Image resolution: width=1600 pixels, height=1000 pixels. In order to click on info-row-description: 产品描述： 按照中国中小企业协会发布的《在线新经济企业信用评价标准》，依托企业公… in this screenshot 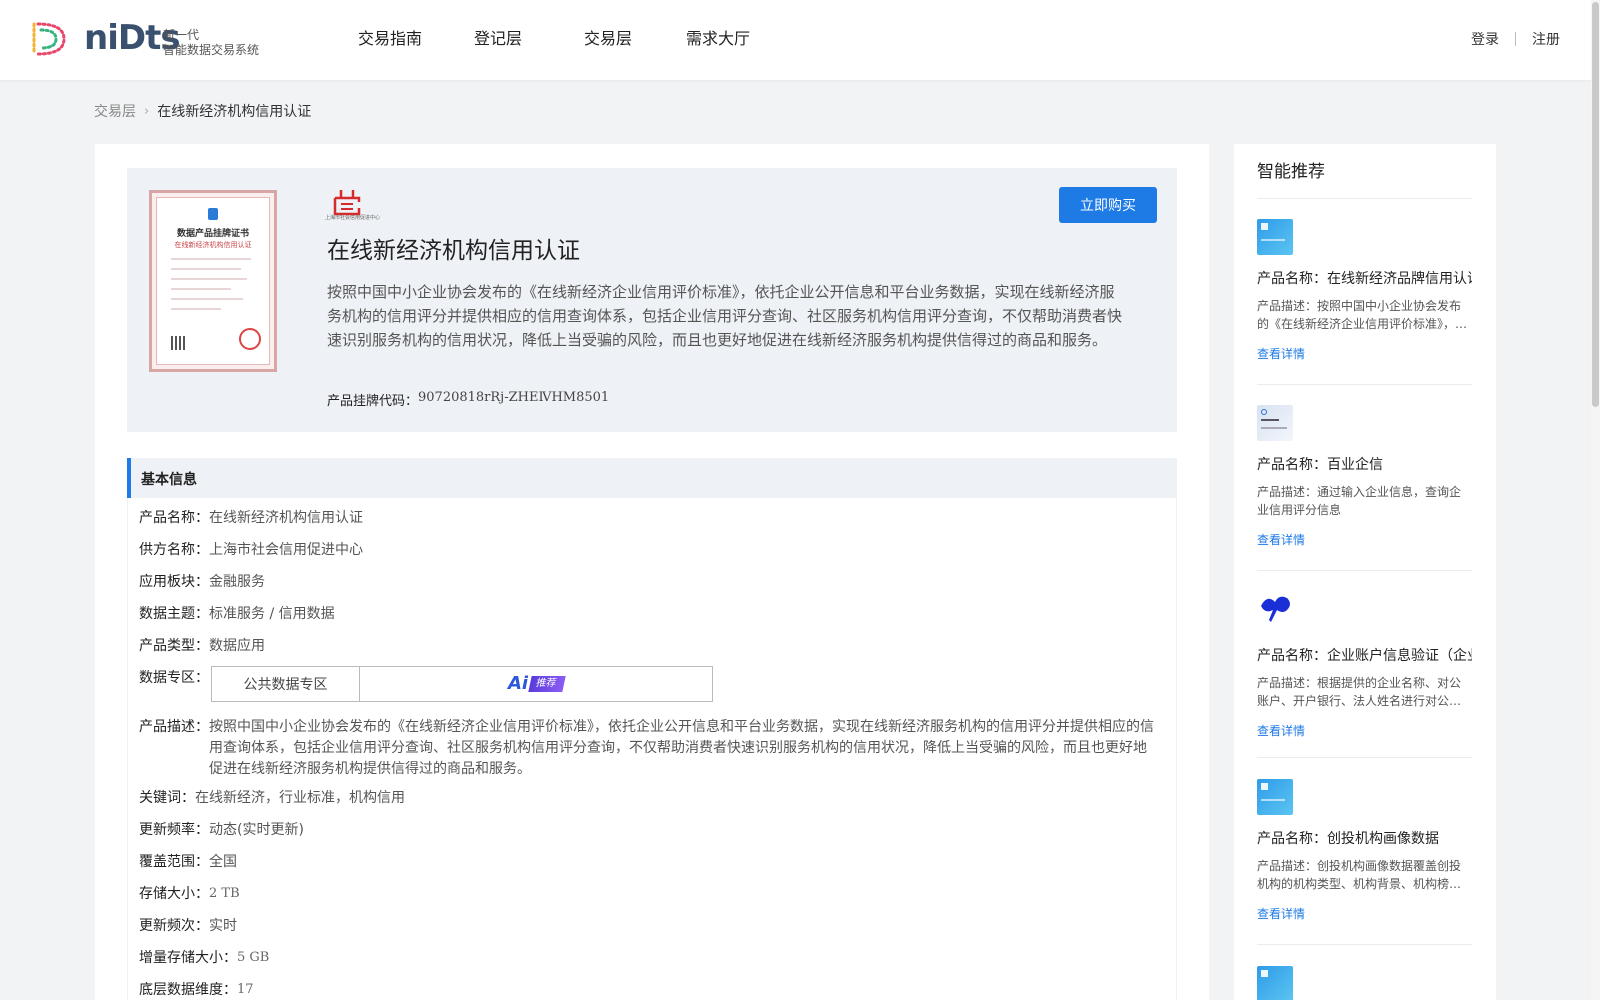, I will do `click(649, 748)`.